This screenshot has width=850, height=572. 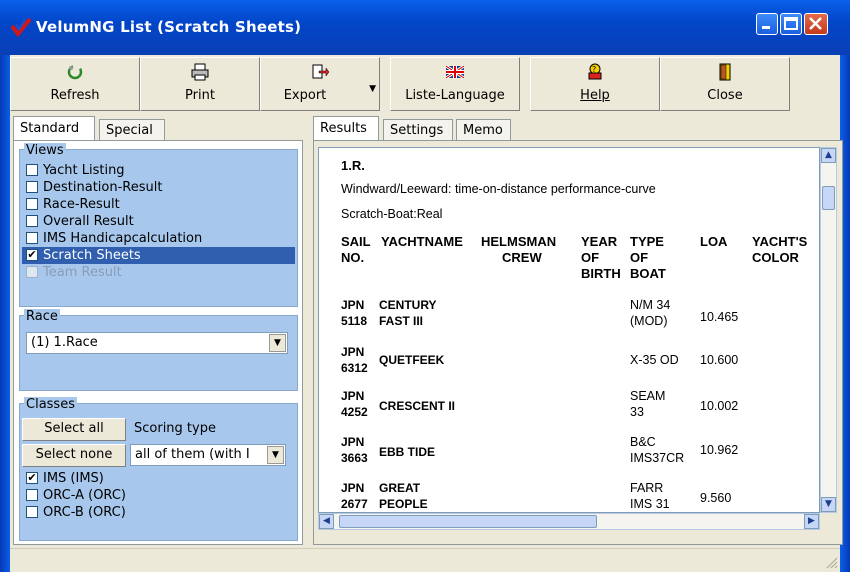 I want to click on race-legend: Race, so click(x=42, y=316).